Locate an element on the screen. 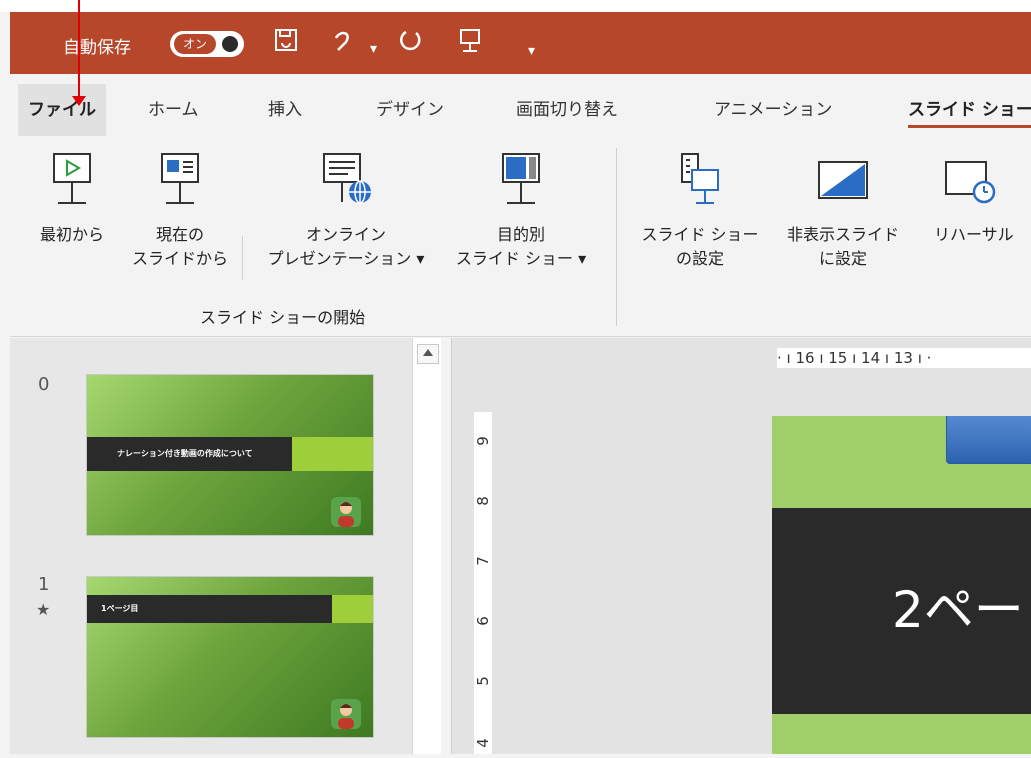  toggle-on-label: オン is located at coordinates (195, 44).